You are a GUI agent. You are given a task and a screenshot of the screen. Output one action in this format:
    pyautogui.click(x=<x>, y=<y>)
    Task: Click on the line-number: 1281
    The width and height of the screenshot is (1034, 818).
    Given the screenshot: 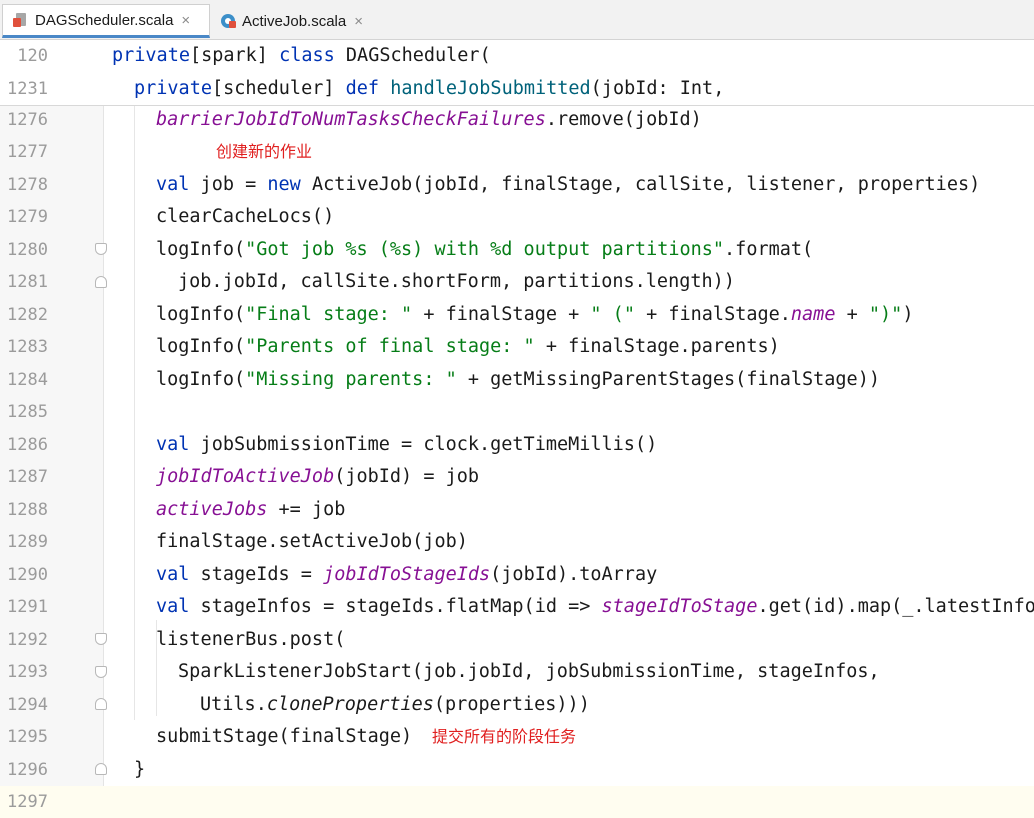 What is the action you would take?
    pyautogui.click(x=27, y=282)
    